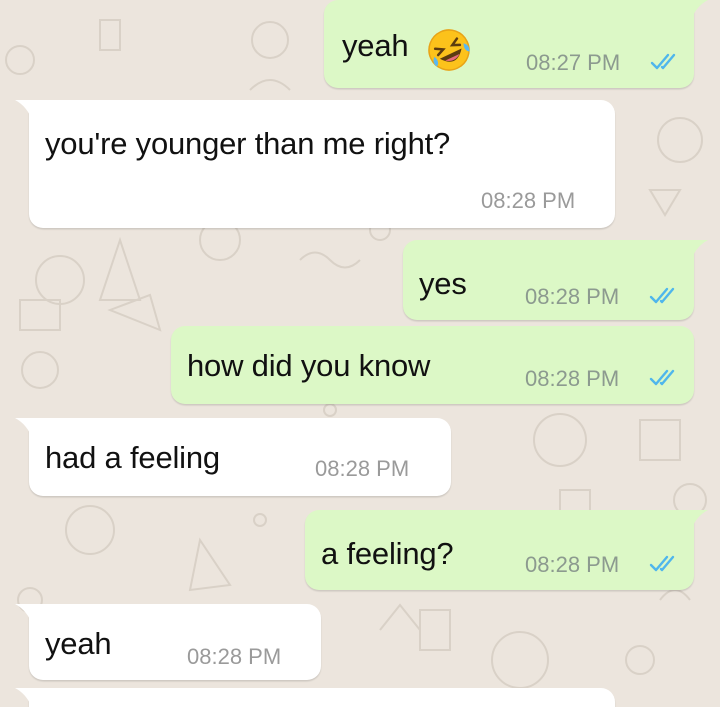  What do you see at coordinates (555, 280) in the screenshot?
I see `message-bubble-outgoing: yes 08:28 PM` at bounding box center [555, 280].